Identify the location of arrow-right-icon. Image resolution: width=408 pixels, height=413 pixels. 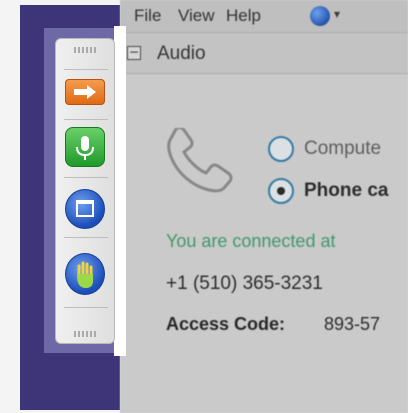
(85, 92).